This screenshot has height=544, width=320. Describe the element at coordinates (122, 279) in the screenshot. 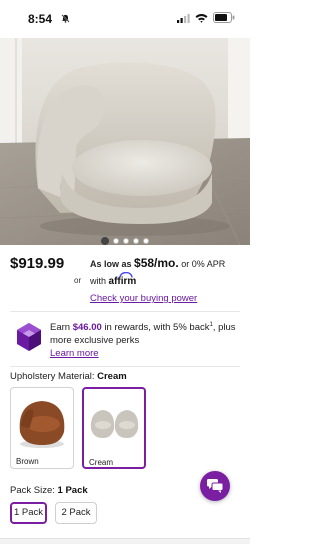

I see `affirm-logo: affirm` at that location.